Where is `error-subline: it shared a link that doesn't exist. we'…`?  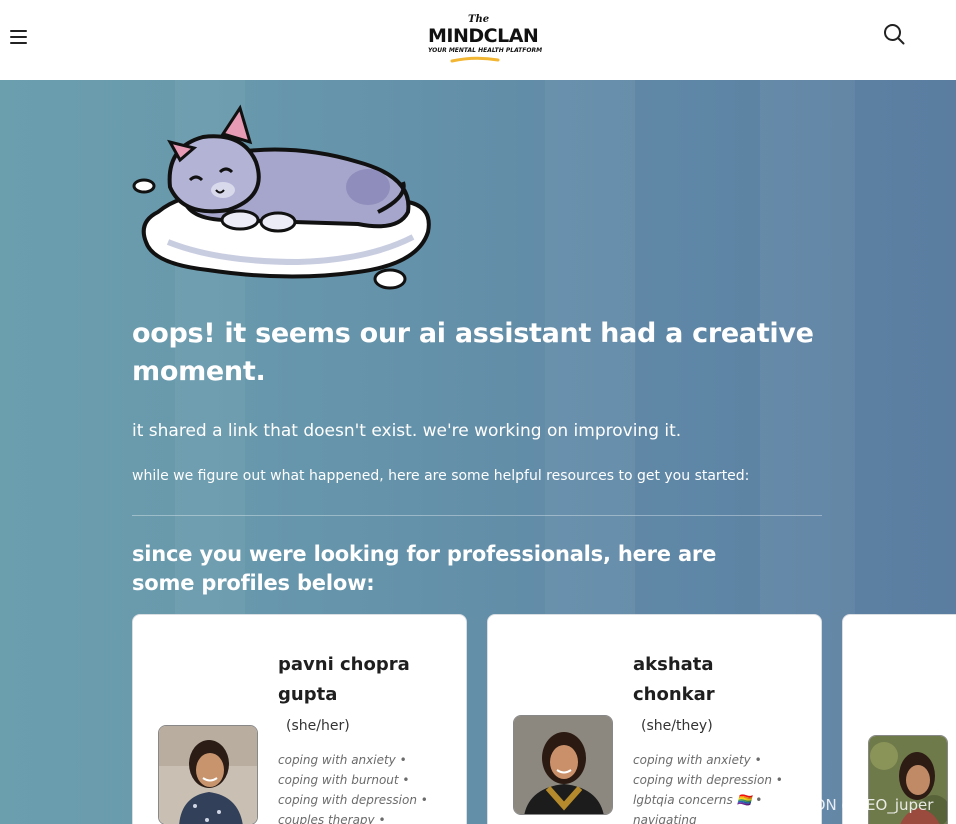
error-subline: it shared a link that doesn't exist. we'… is located at coordinates (407, 431).